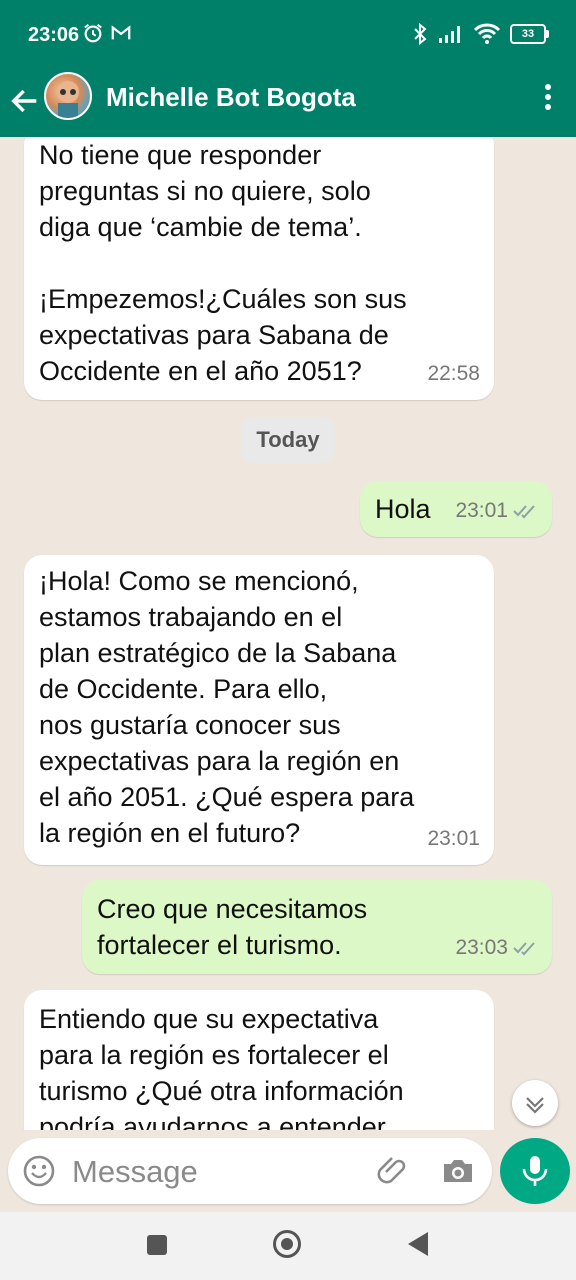 The height and width of the screenshot is (1280, 576). Describe the element at coordinates (481, 947) in the screenshot. I see `message-time: 23:03` at that location.